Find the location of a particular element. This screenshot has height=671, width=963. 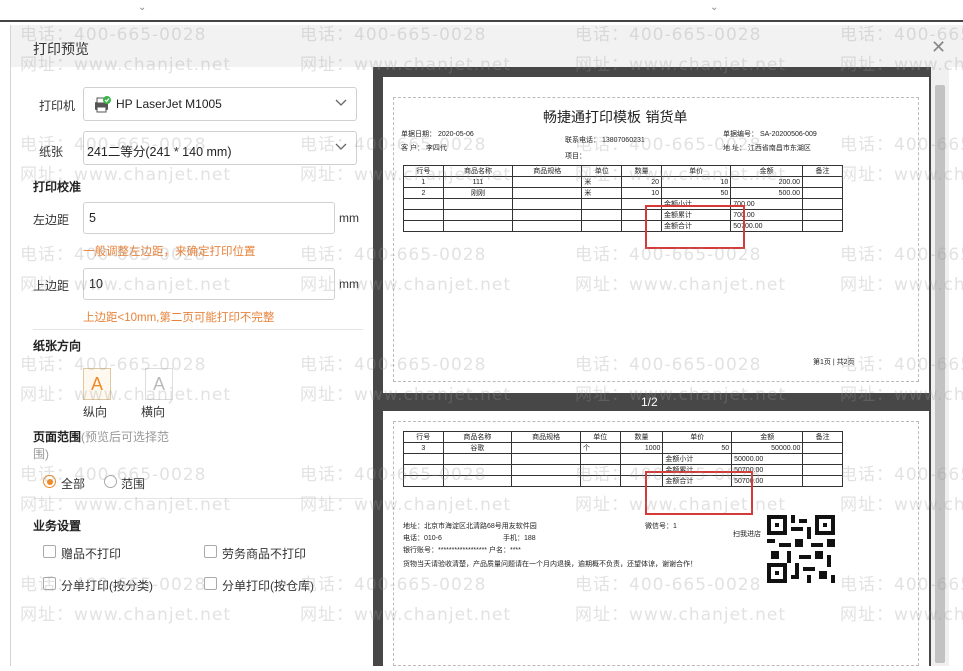

totals-row: 金额小计 700.00 is located at coordinates (623, 204).